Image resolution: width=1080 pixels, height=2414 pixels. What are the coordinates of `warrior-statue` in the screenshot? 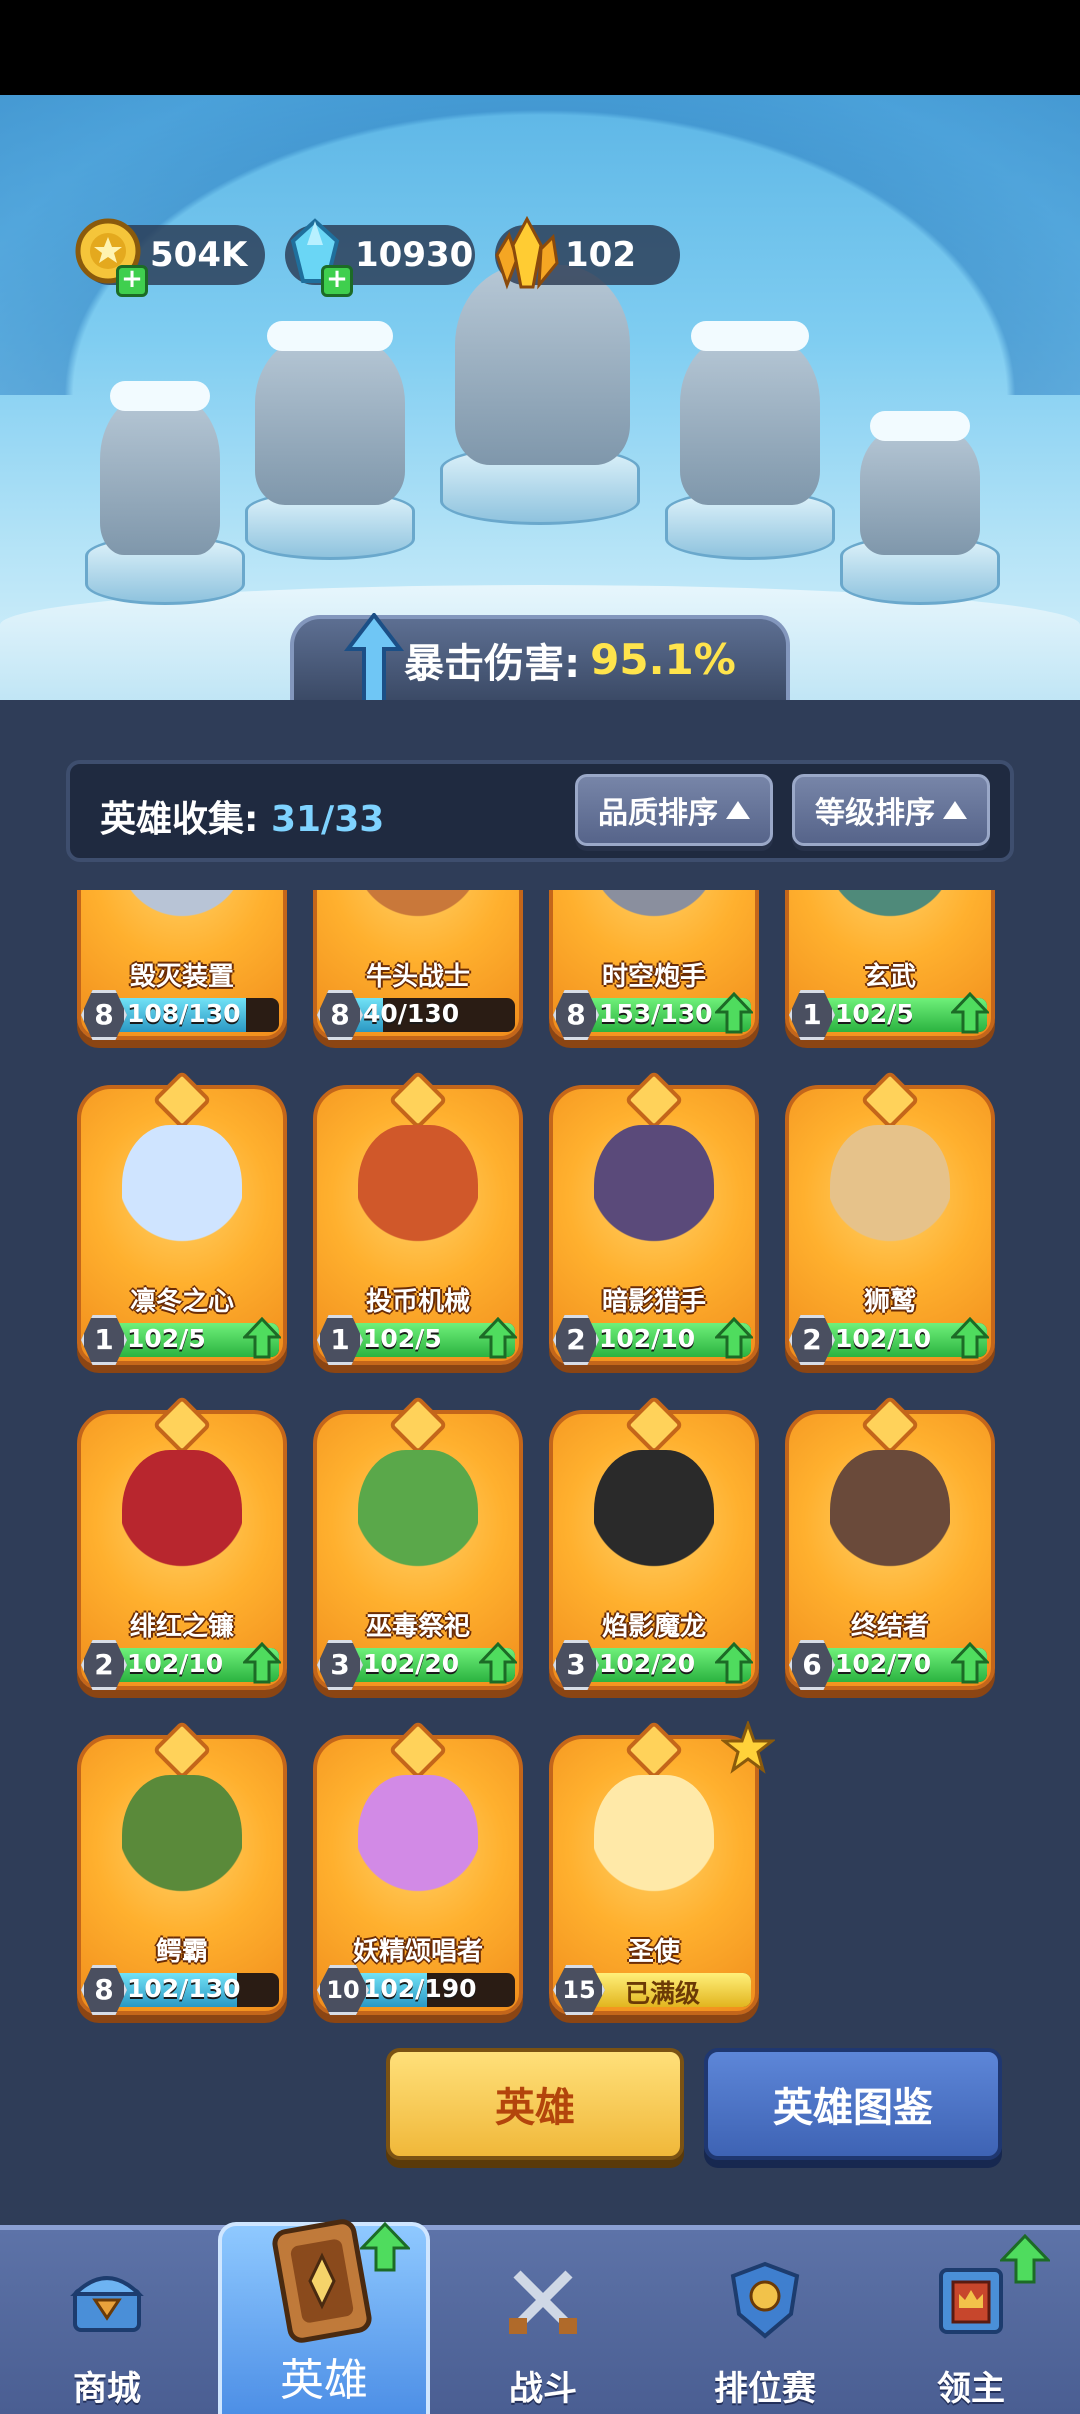 It's located at (160, 468).